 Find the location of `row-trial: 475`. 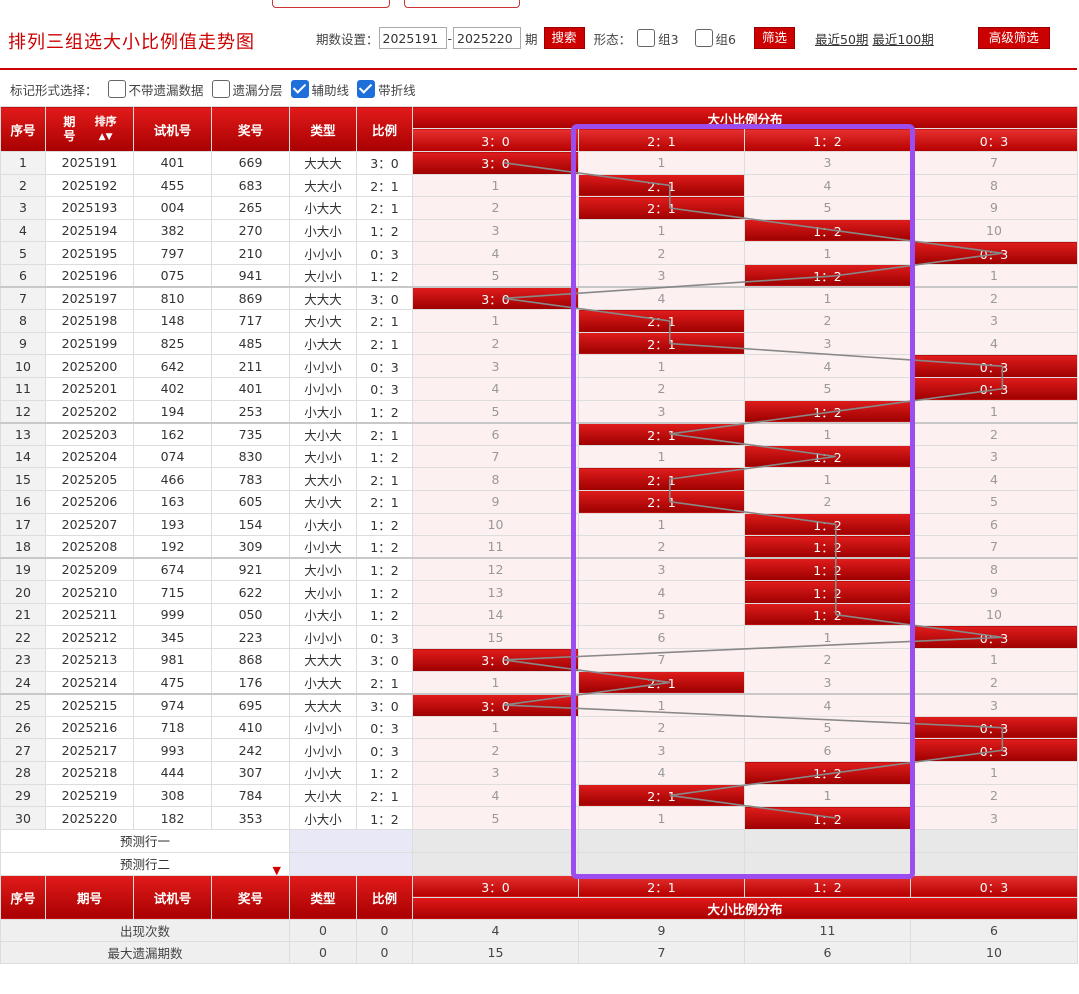

row-trial: 475 is located at coordinates (172, 682).